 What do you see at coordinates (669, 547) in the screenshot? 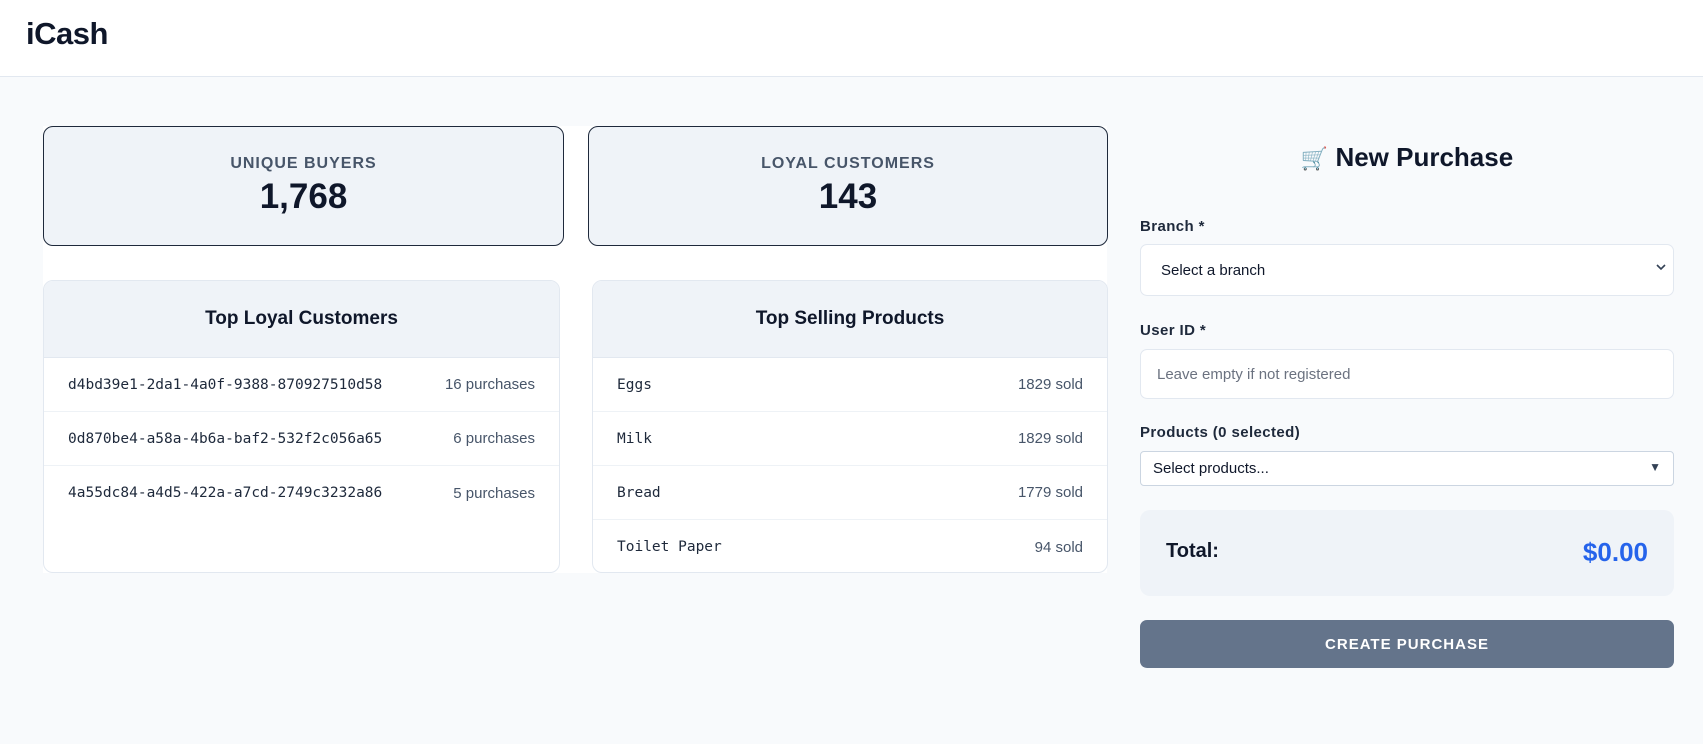
I see `product-name: Toilet Paper` at bounding box center [669, 547].